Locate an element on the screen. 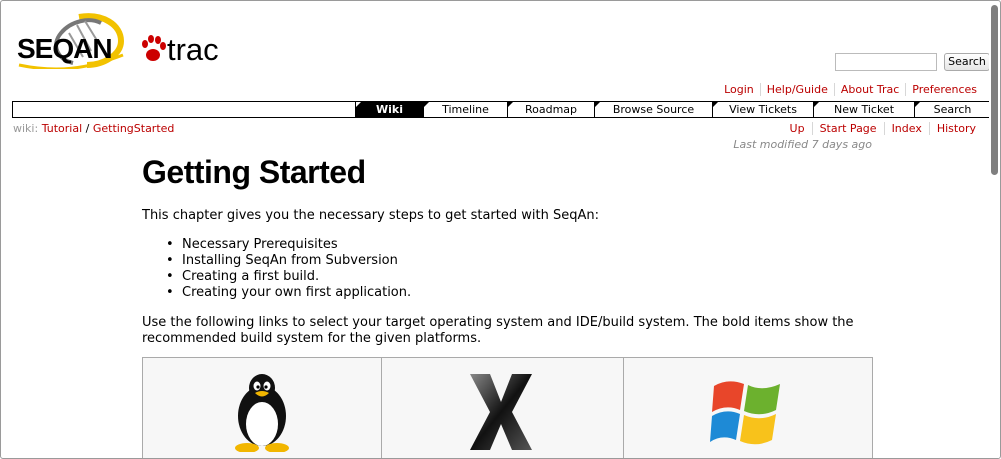 The width and height of the screenshot is (1001, 459). list-item: Installing SeqAn from Subversion is located at coordinates (288, 261).